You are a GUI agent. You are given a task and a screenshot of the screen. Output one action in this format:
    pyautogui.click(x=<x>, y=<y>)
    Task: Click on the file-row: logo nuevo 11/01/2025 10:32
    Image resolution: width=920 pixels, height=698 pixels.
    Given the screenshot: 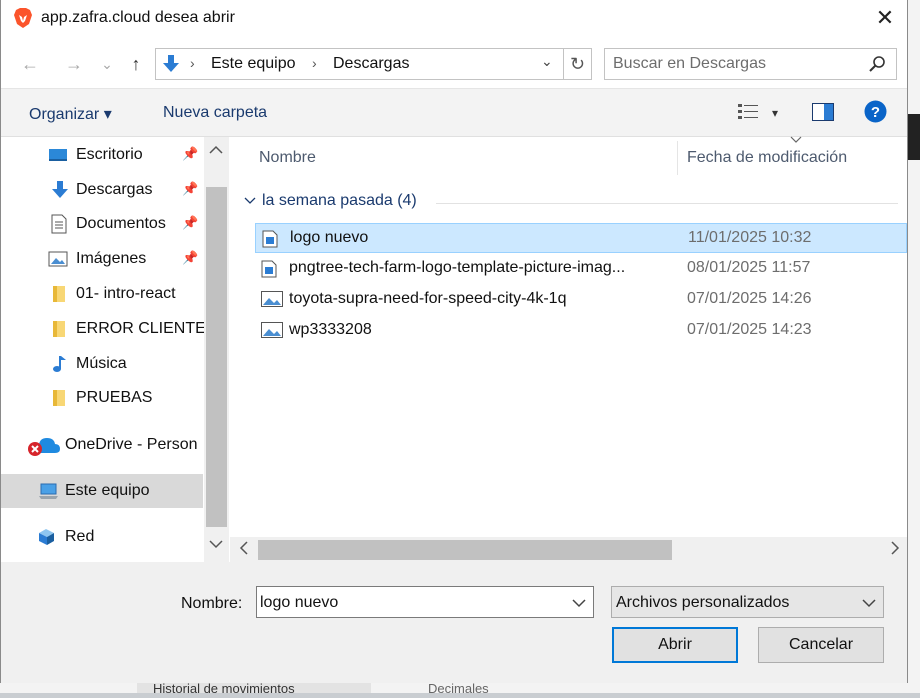 What is the action you would take?
    pyautogui.click(x=581, y=238)
    